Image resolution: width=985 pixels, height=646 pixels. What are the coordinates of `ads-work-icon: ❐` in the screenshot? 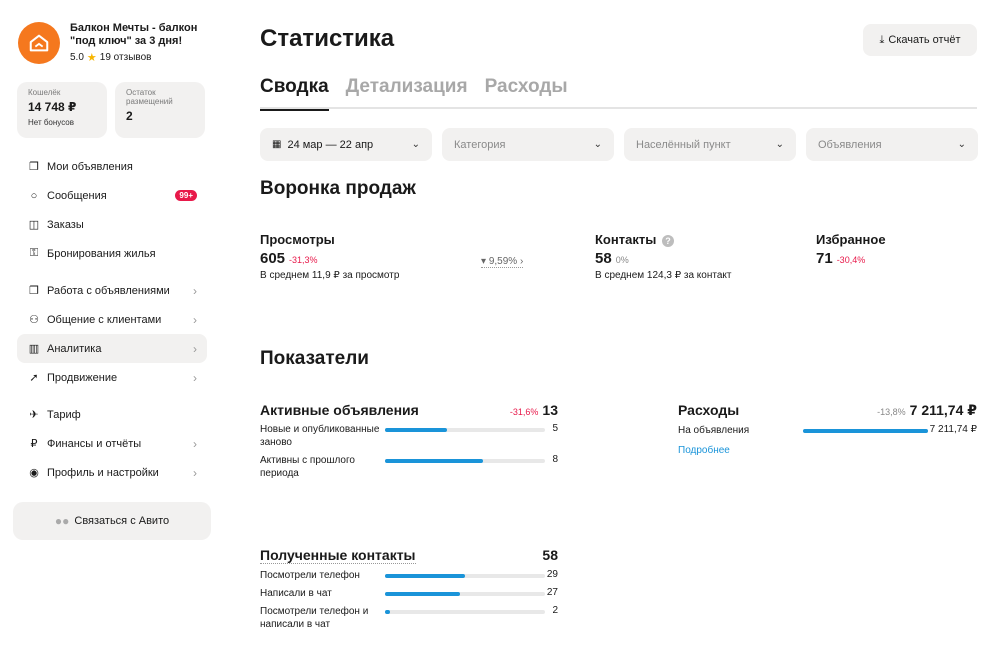 It's located at (34, 291).